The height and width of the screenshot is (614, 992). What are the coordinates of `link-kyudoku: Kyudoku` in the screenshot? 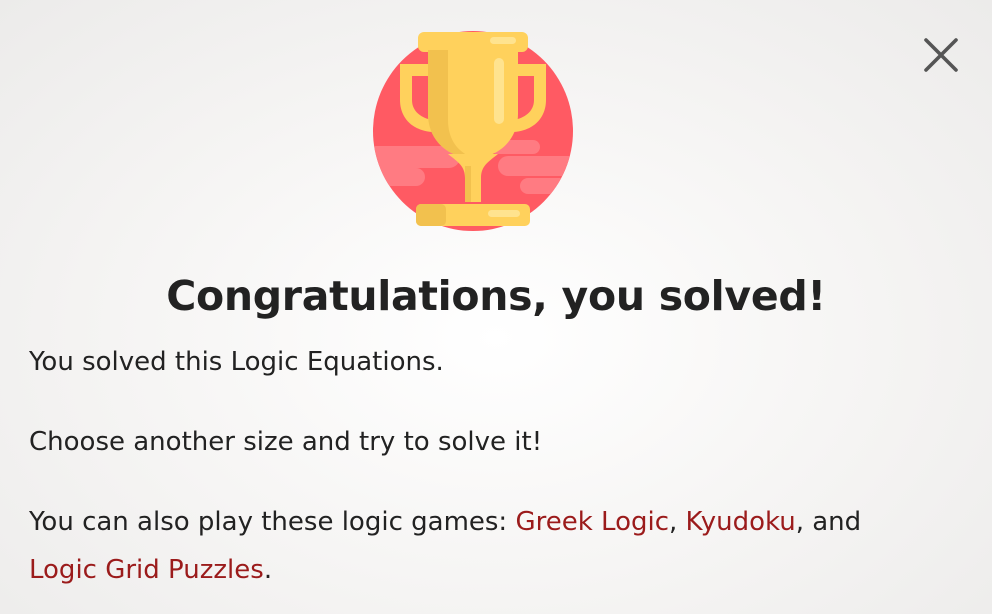 It's located at (741, 522).